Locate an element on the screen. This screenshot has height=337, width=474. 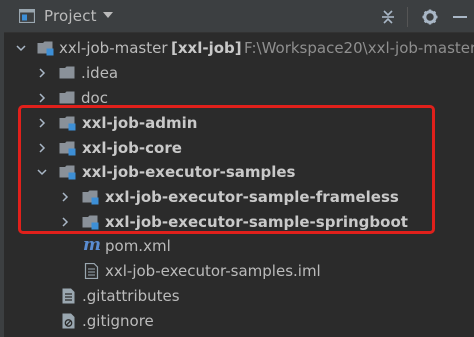
tree-row-gitattributes: .gitattributes is located at coordinates (237, 296).